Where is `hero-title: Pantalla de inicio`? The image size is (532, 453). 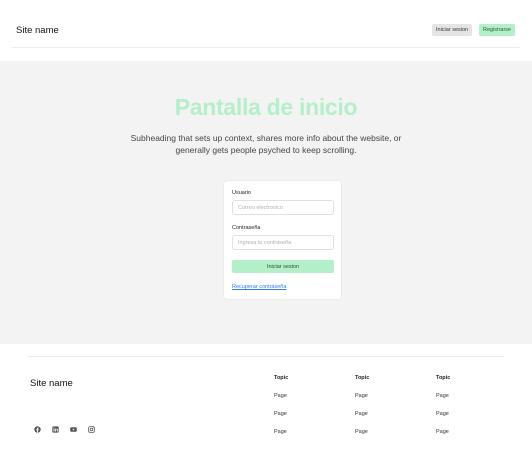 hero-title: Pantalla de inicio is located at coordinates (266, 107).